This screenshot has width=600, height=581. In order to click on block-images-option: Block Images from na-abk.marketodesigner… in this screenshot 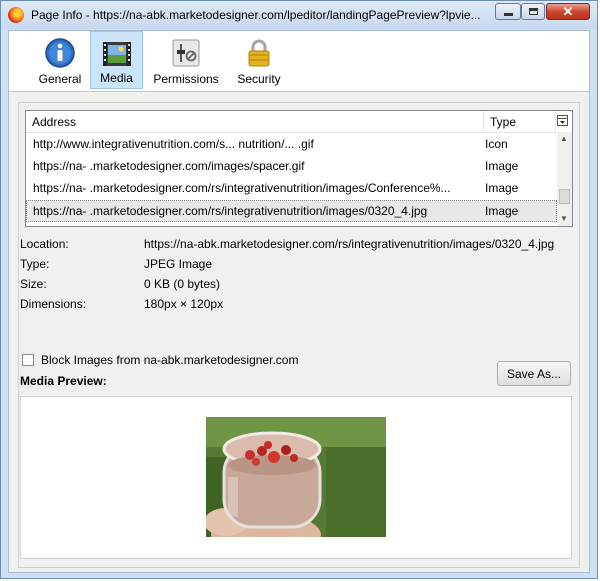, I will do `click(160, 360)`.